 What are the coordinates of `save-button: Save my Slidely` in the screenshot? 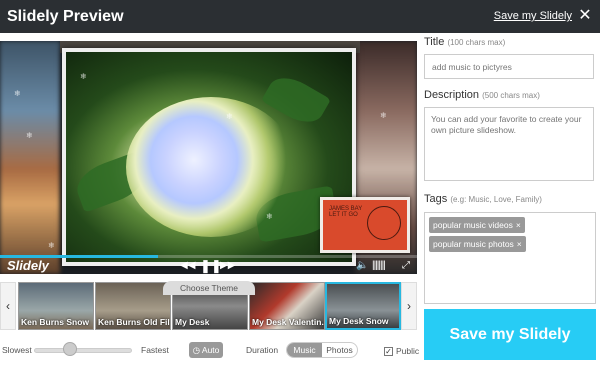 It's located at (510, 334).